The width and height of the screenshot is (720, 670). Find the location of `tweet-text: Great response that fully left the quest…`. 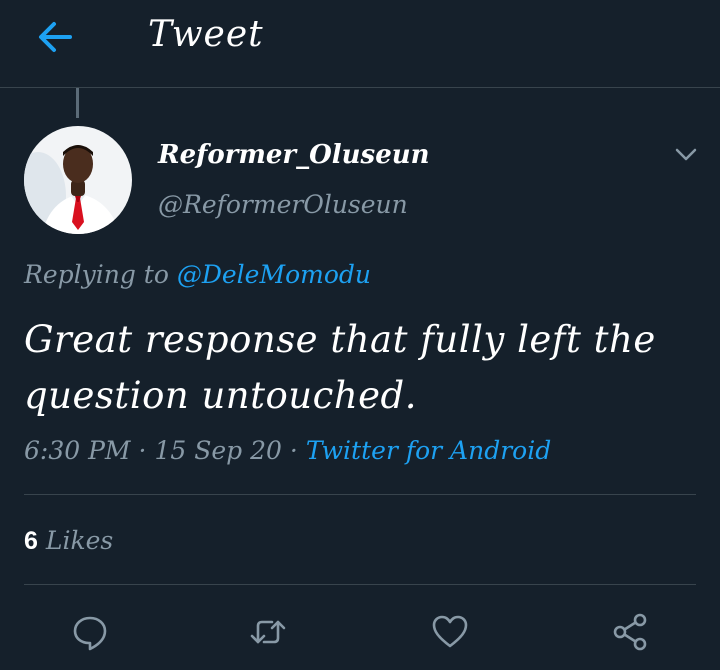

tweet-text: Great response that fully left the quest… is located at coordinates (340, 367).